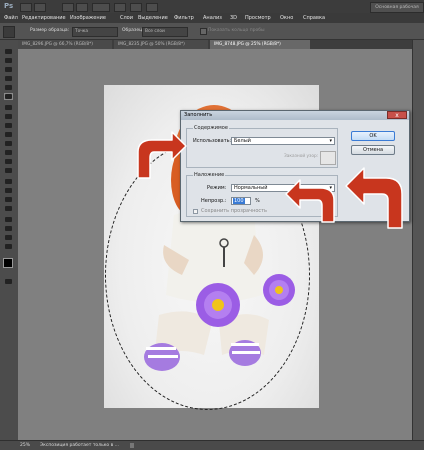 Image resolution: width=424 pixels, height=450 pixels. What do you see at coordinates (40, 7) in the screenshot?
I see `minibridge-icon` at bounding box center [40, 7].